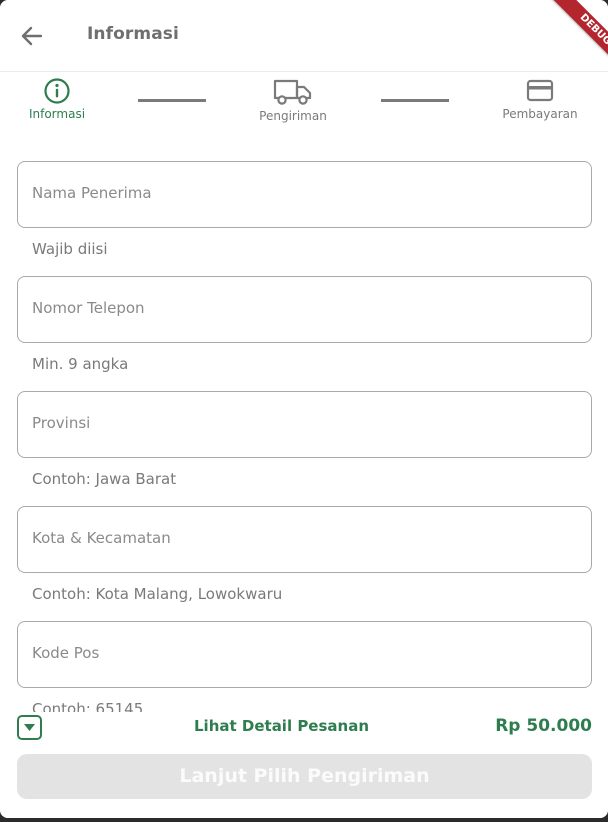 The width and height of the screenshot is (608, 822). I want to click on city-district-field: Kota & Kecamatan, so click(304, 539).